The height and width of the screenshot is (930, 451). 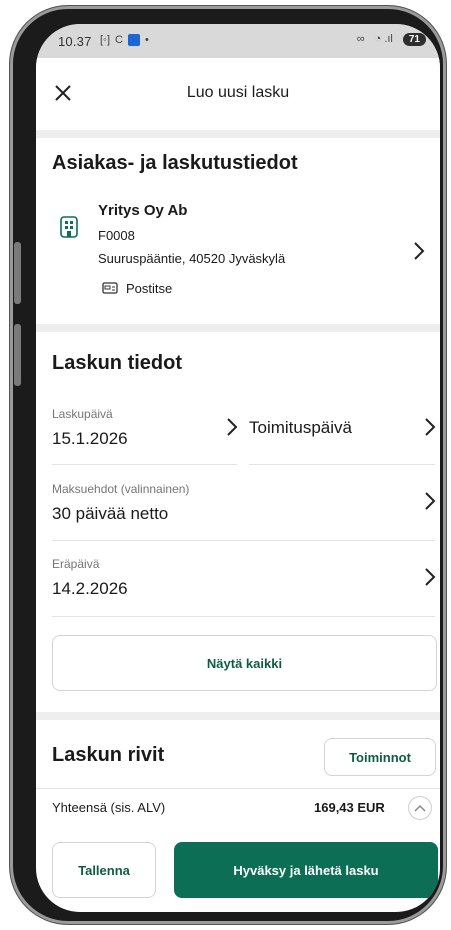 I want to click on payment-terms-field, so click(x=238, y=503).